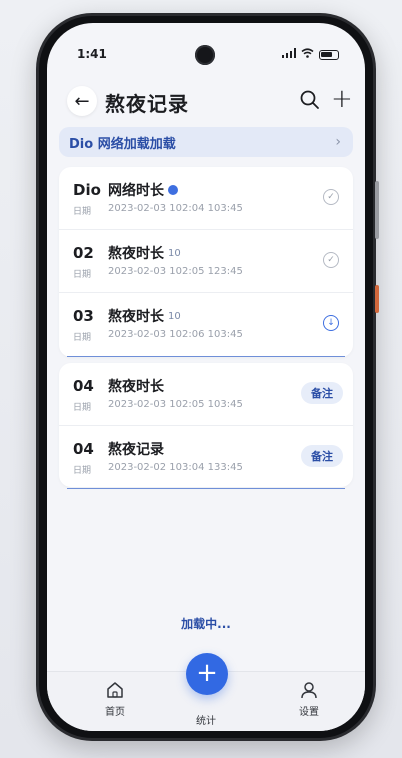 The width and height of the screenshot is (402, 758). What do you see at coordinates (175, 467) in the screenshot?
I see `item-date: 2023-02-02 103:04 133:45` at bounding box center [175, 467].